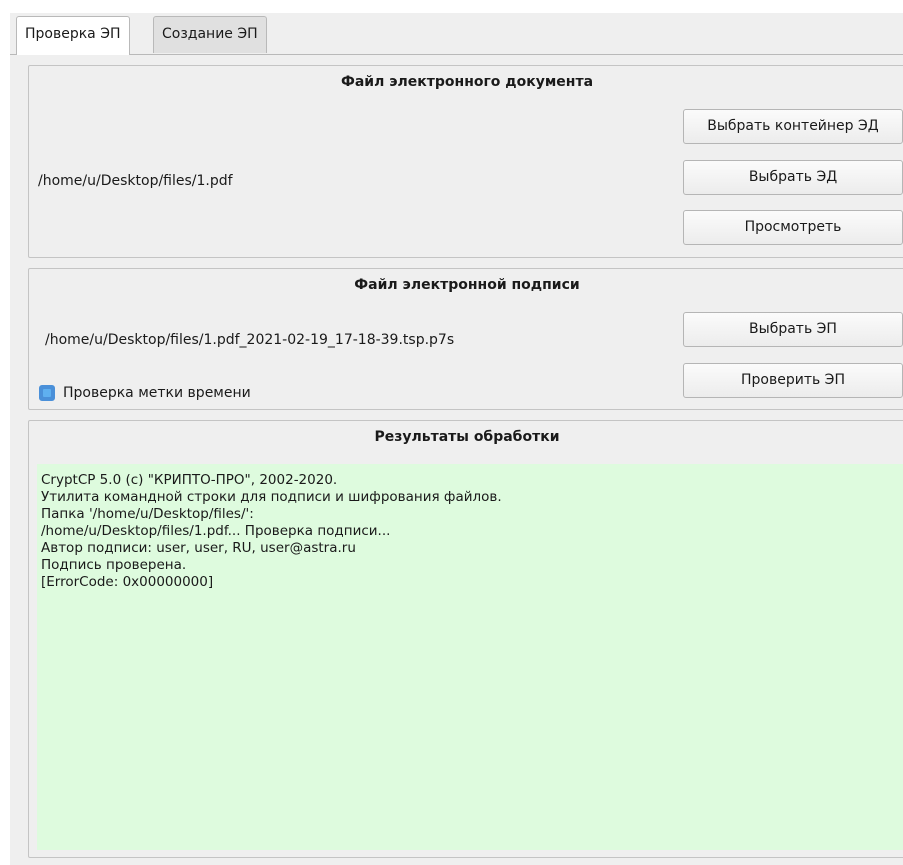  Describe the element at coordinates (793, 126) in the screenshot. I see `select-container-button: Выбрать контейнер ЭД` at that location.